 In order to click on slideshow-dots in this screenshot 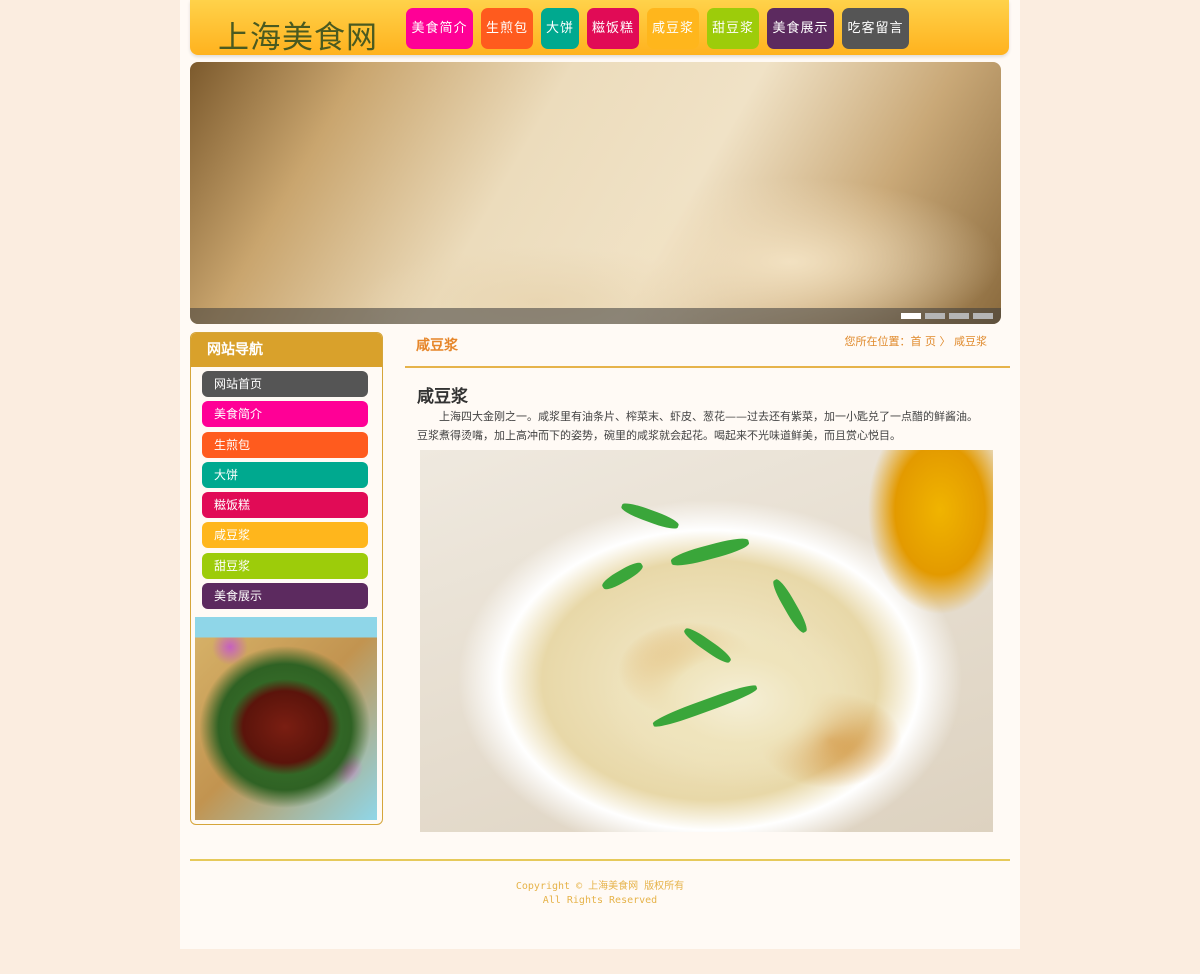, I will do `click(945, 316)`.